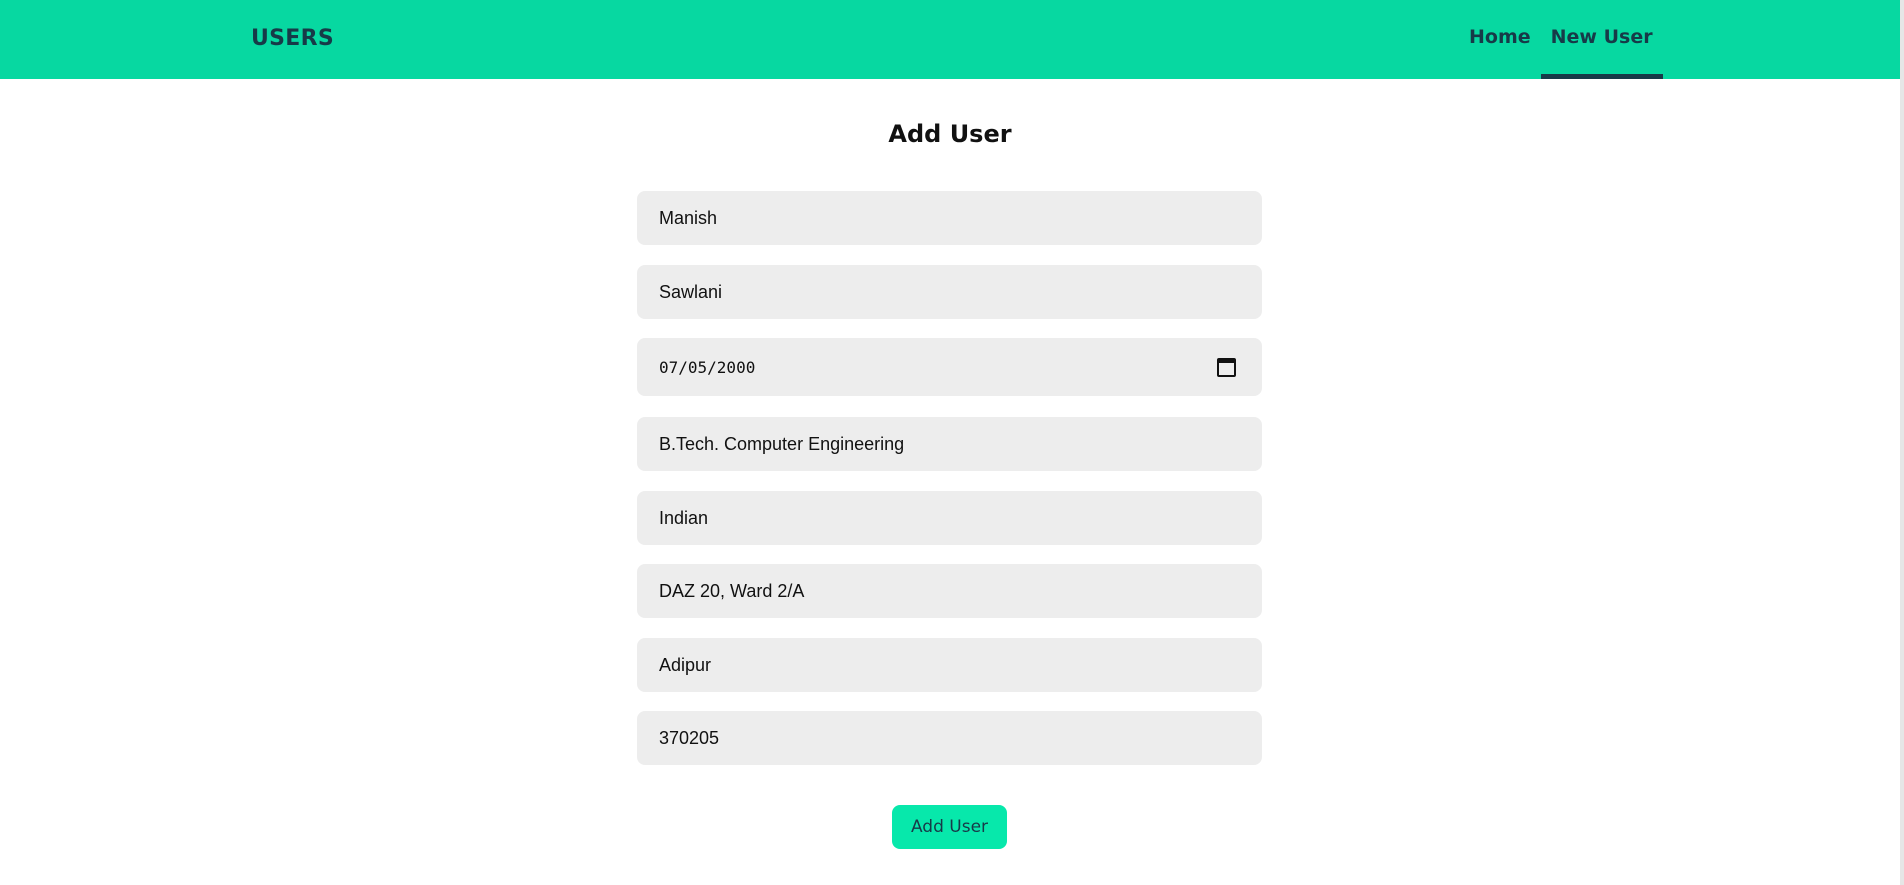 The width and height of the screenshot is (1904, 885). I want to click on first-name-input: Manish, so click(949, 218).